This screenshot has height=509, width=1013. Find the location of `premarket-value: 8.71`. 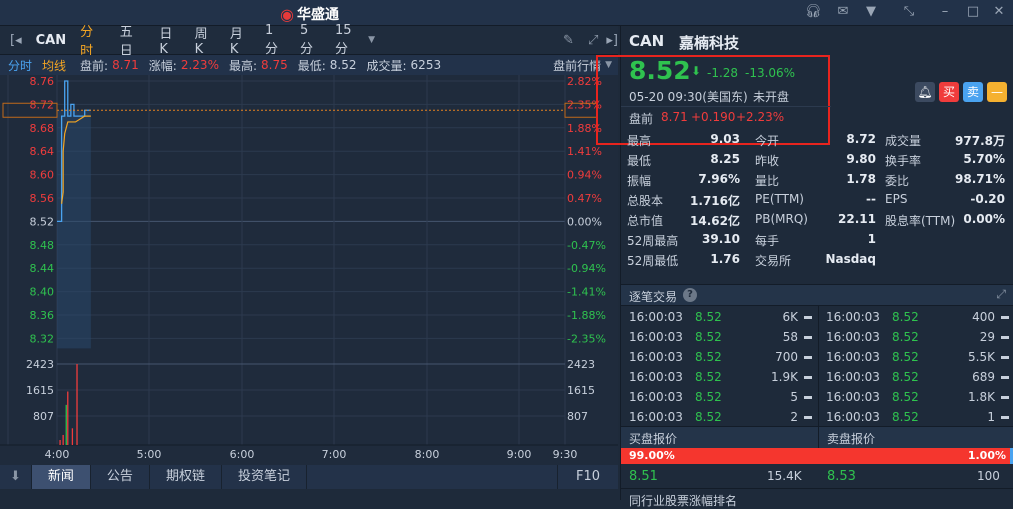

premarket-value: 8.71 is located at coordinates (125, 65).